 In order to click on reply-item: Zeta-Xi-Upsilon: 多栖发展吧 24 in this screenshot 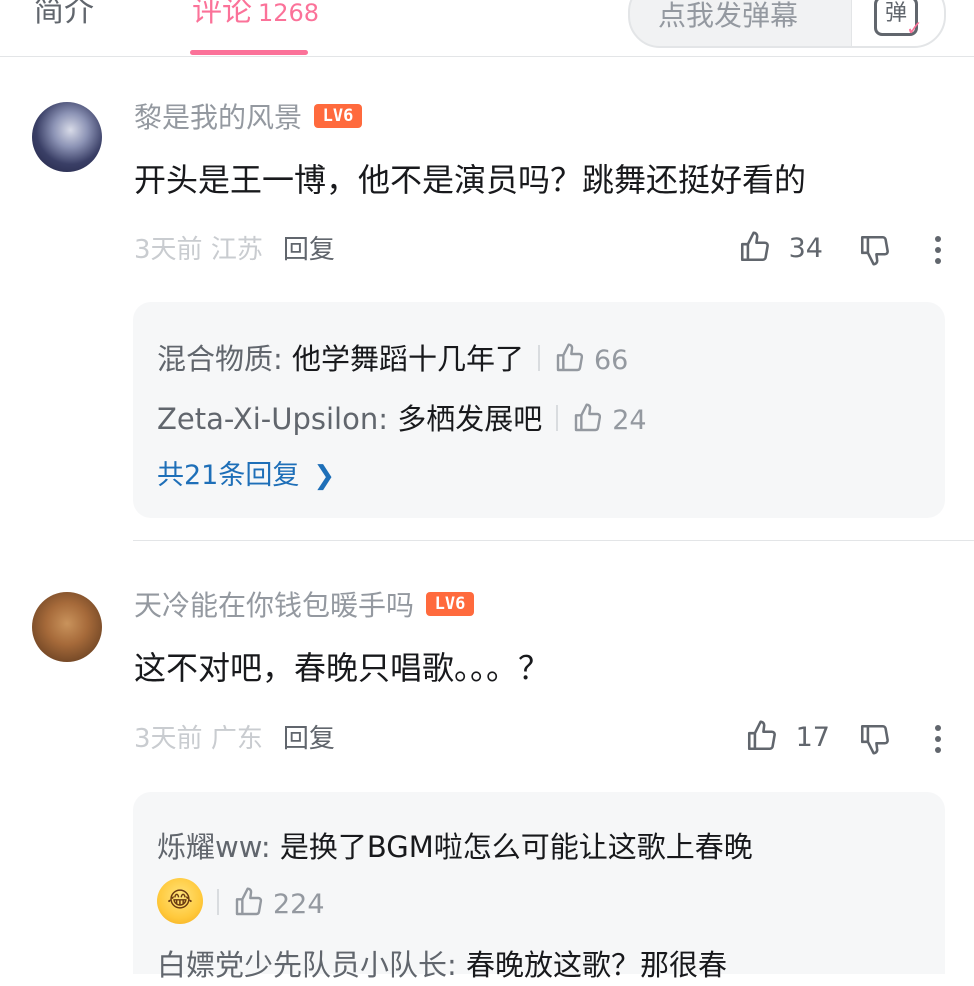, I will do `click(402, 420)`.